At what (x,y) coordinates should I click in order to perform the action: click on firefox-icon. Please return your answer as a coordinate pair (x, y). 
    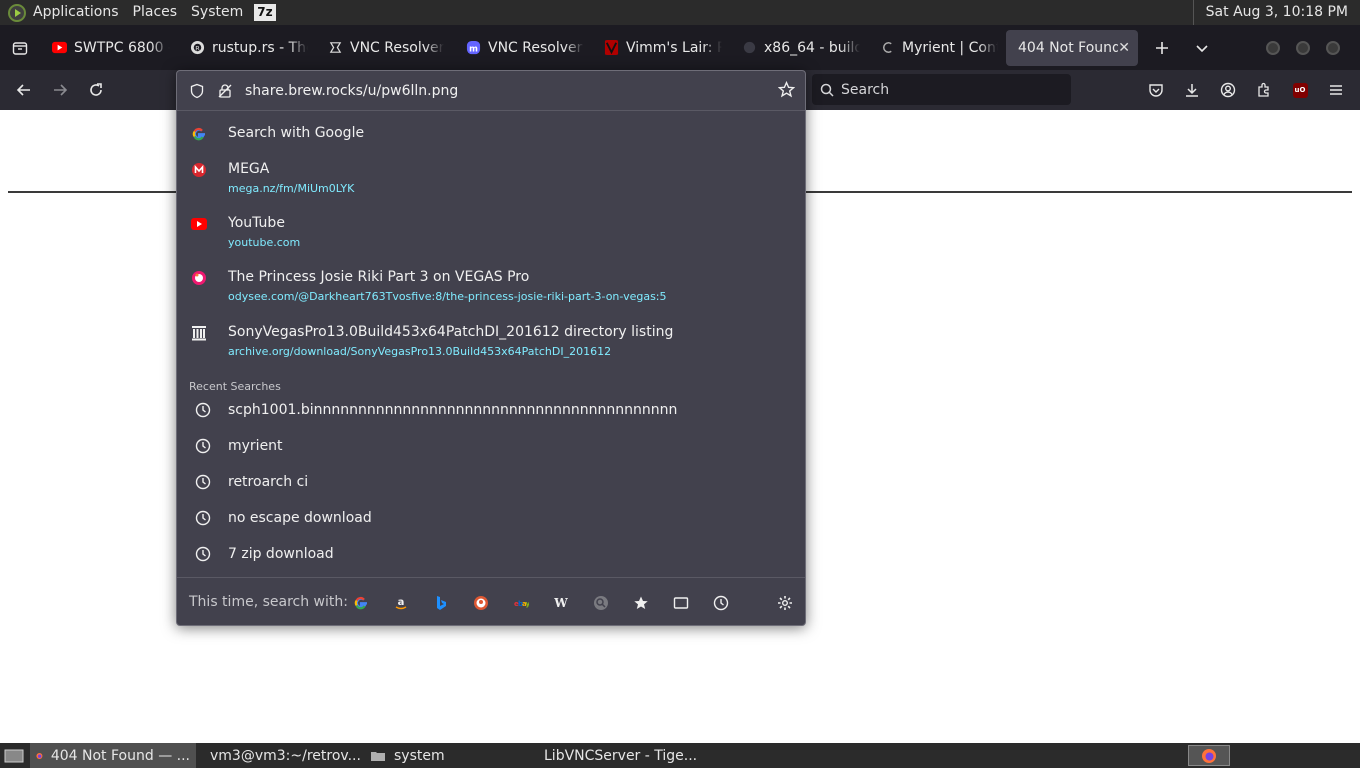
    Looking at the image, I should click on (39, 755).